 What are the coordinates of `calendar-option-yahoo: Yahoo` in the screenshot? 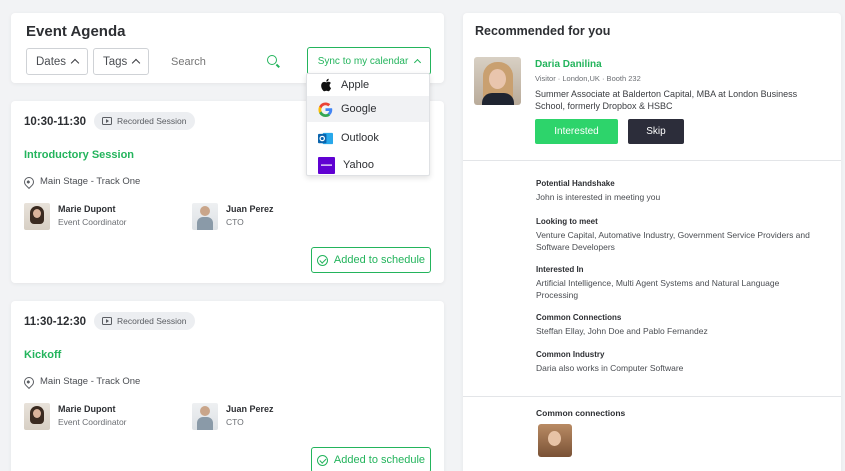 It's located at (368, 165).